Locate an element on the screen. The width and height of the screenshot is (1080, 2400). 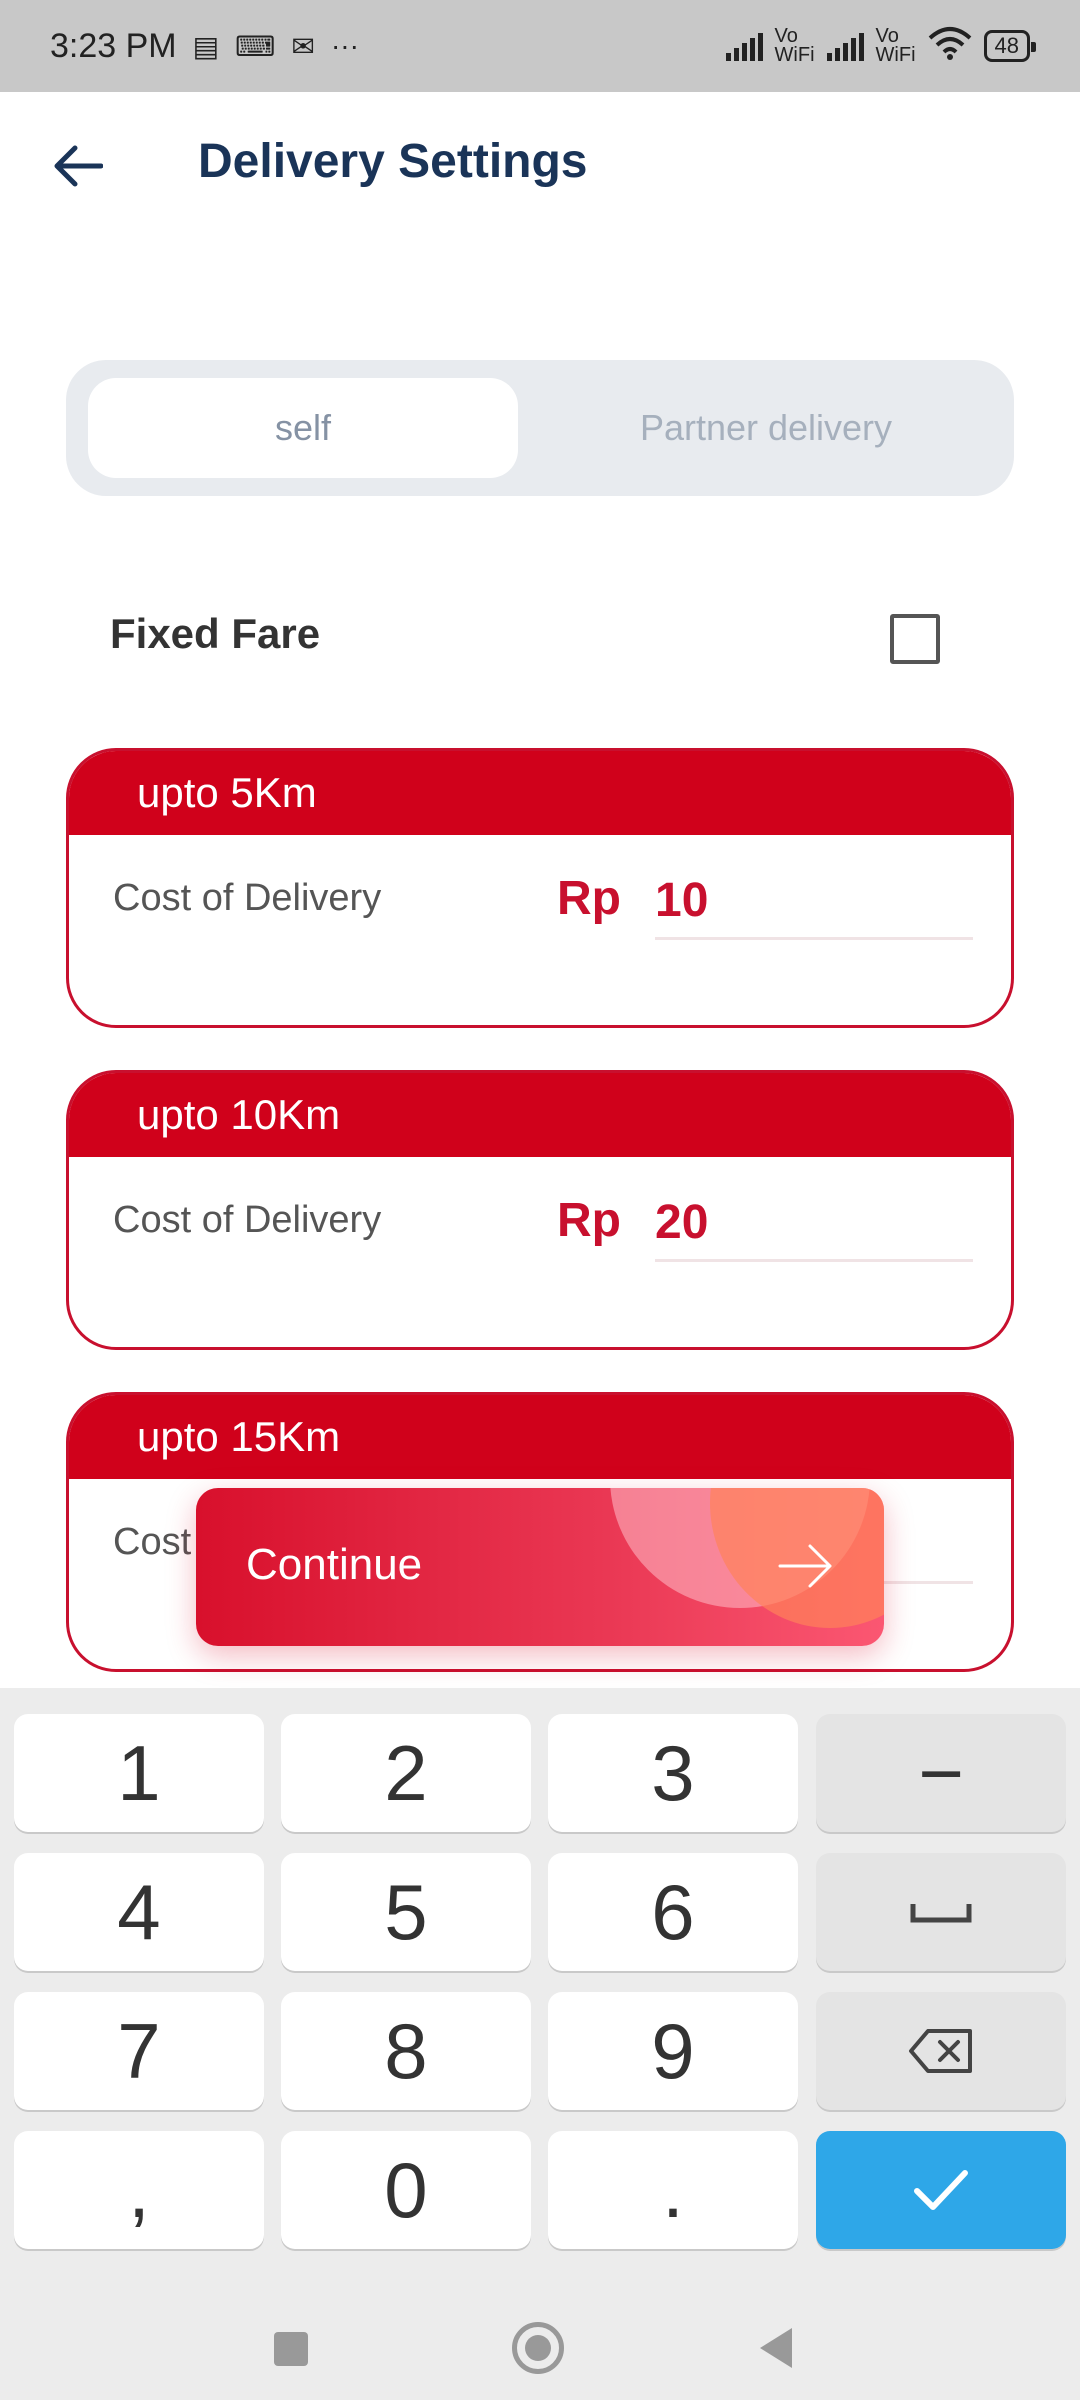
status-bar: 3:23 PM ▤ ⌨ ✉ ··· Vo WiFi Vo WiFi 48 is located at coordinates (540, 46).